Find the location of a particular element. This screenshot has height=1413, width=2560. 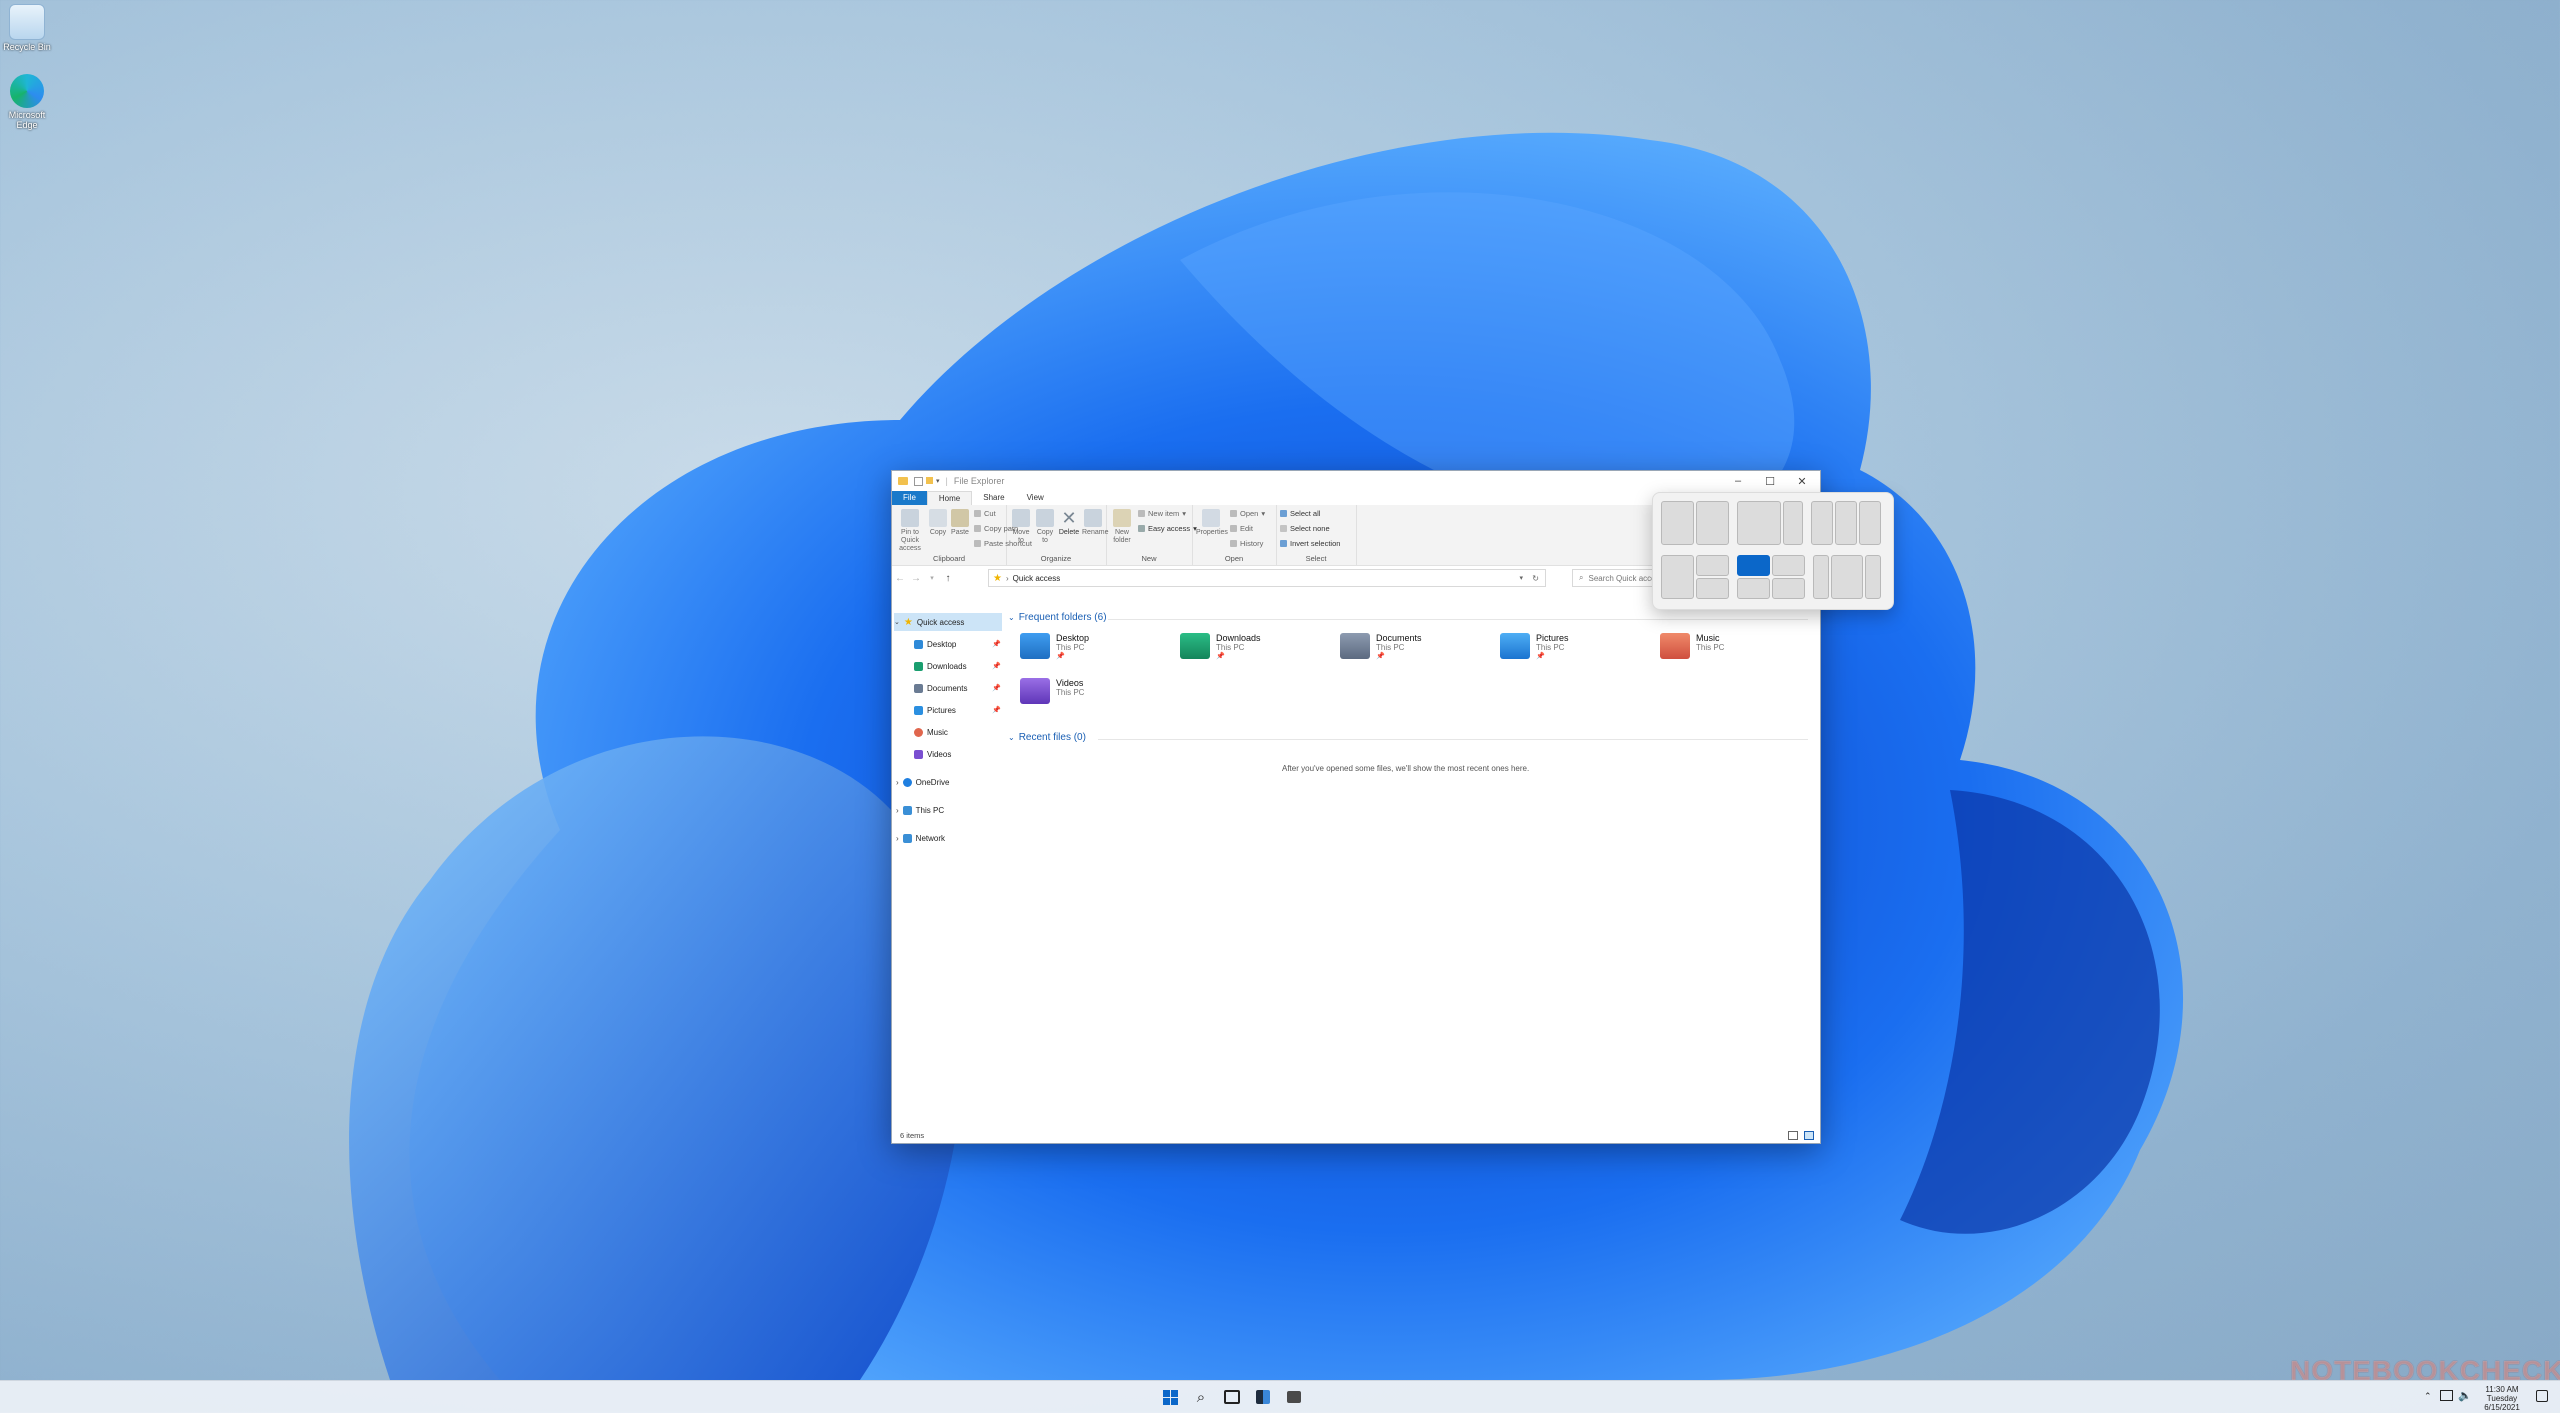

minimize-button: – is located at coordinates (1738, 481).